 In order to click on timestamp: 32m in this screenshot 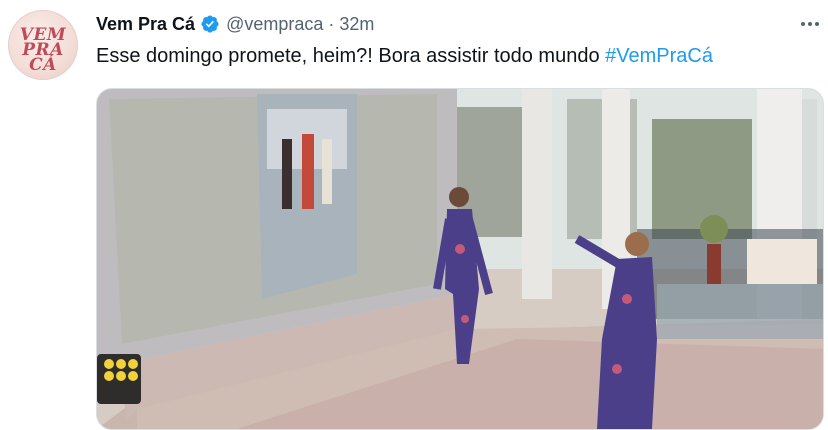, I will do `click(356, 24)`.